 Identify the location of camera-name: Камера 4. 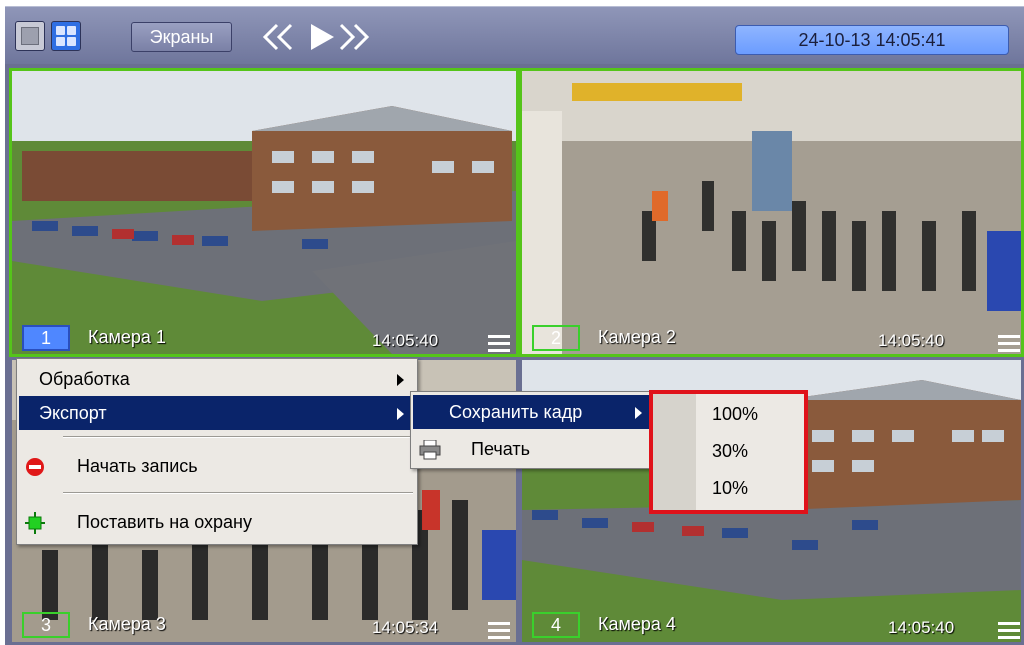
(637, 624).